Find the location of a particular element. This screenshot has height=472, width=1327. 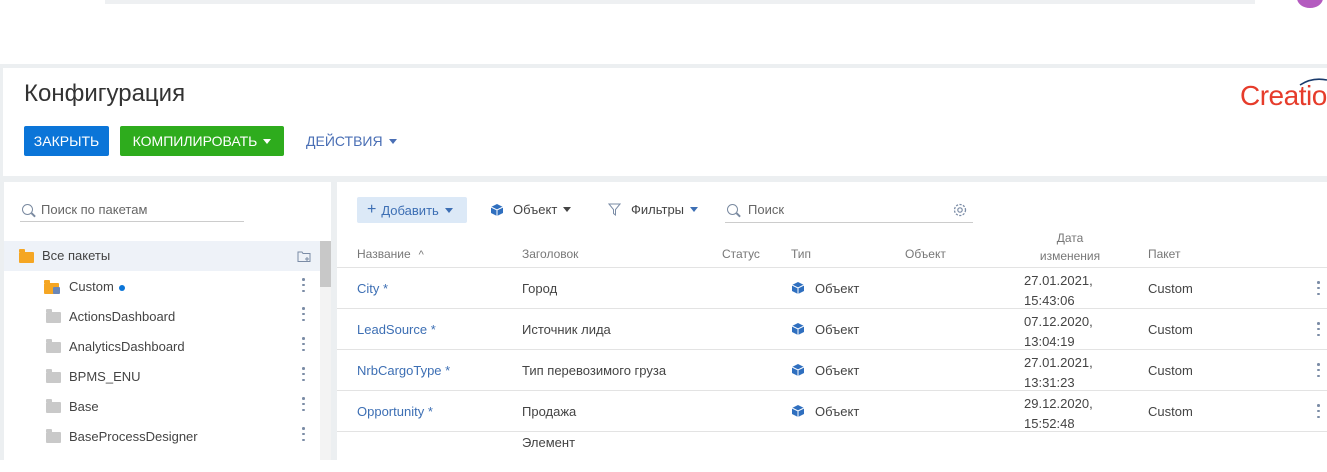

package-item-baseprocessdesigner: BaseProcessDesigner is located at coordinates (133, 436).